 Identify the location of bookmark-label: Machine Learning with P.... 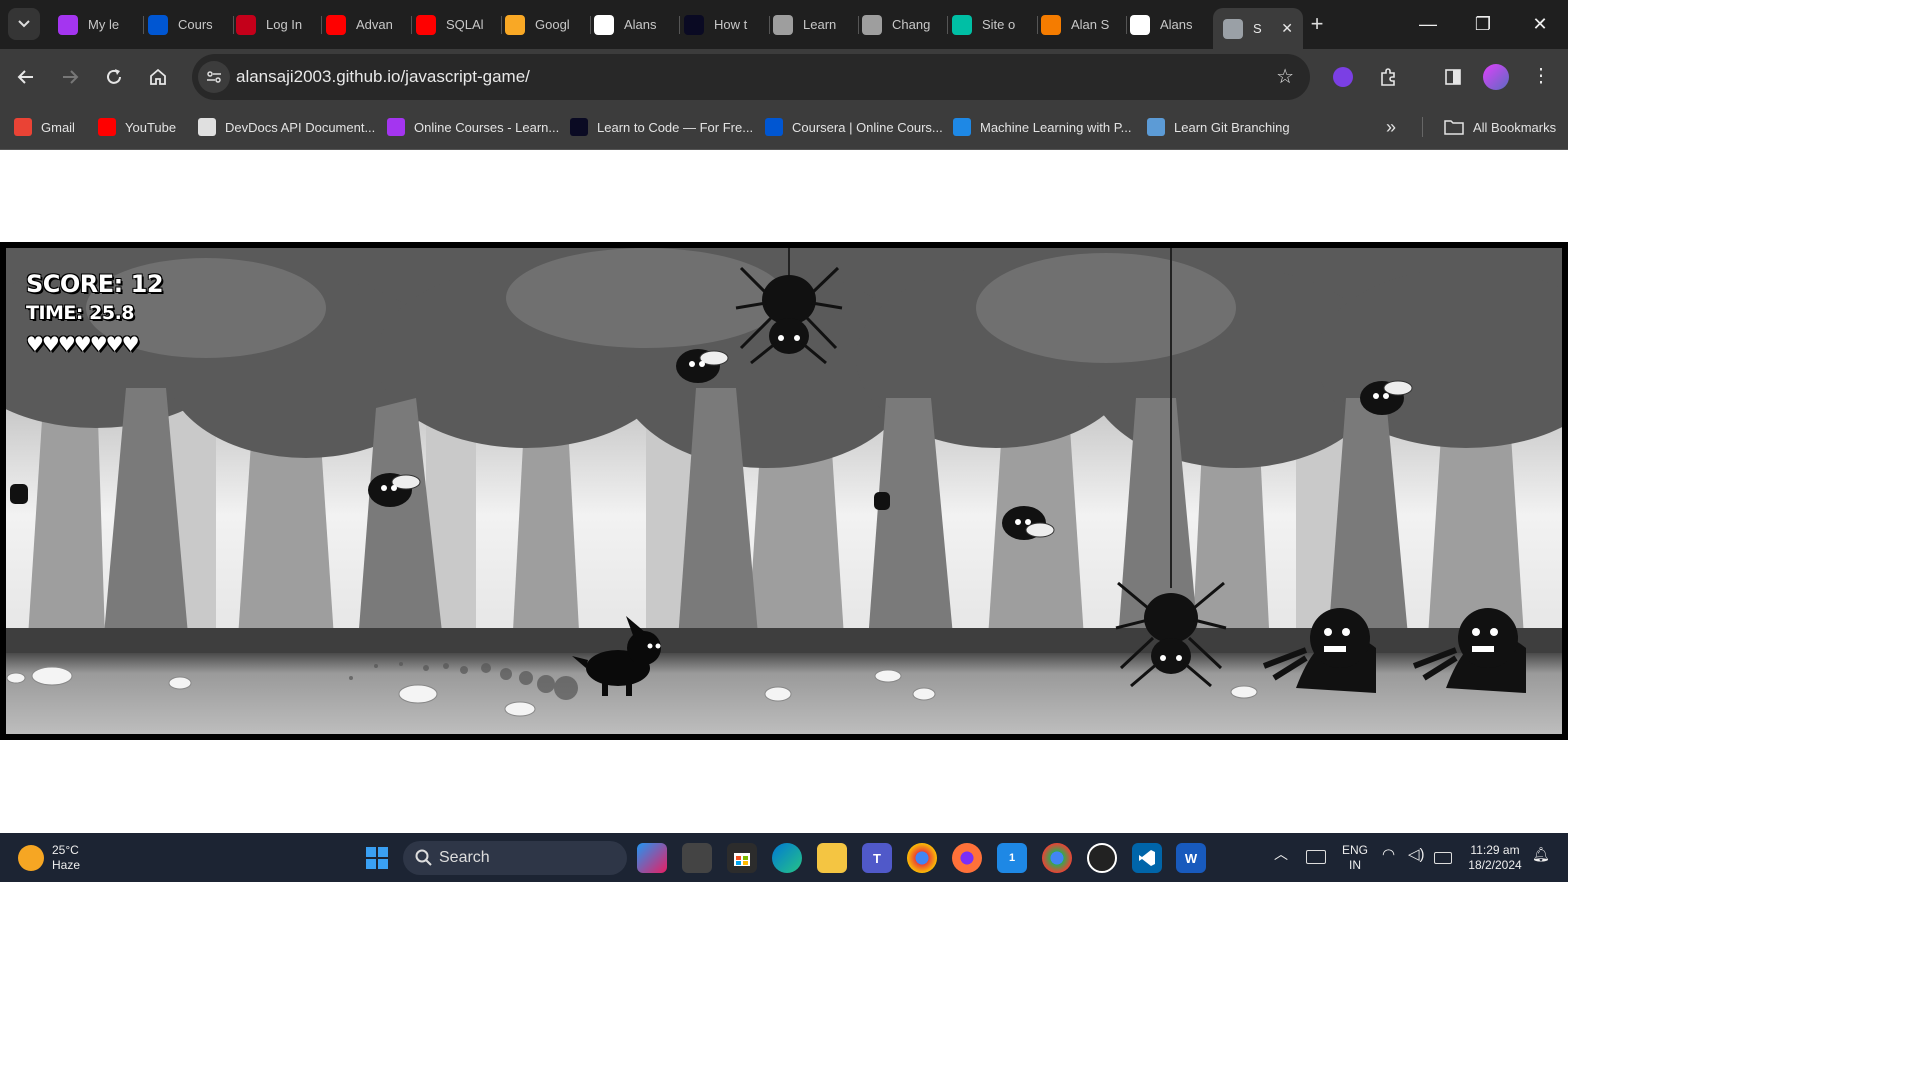
(1056, 127).